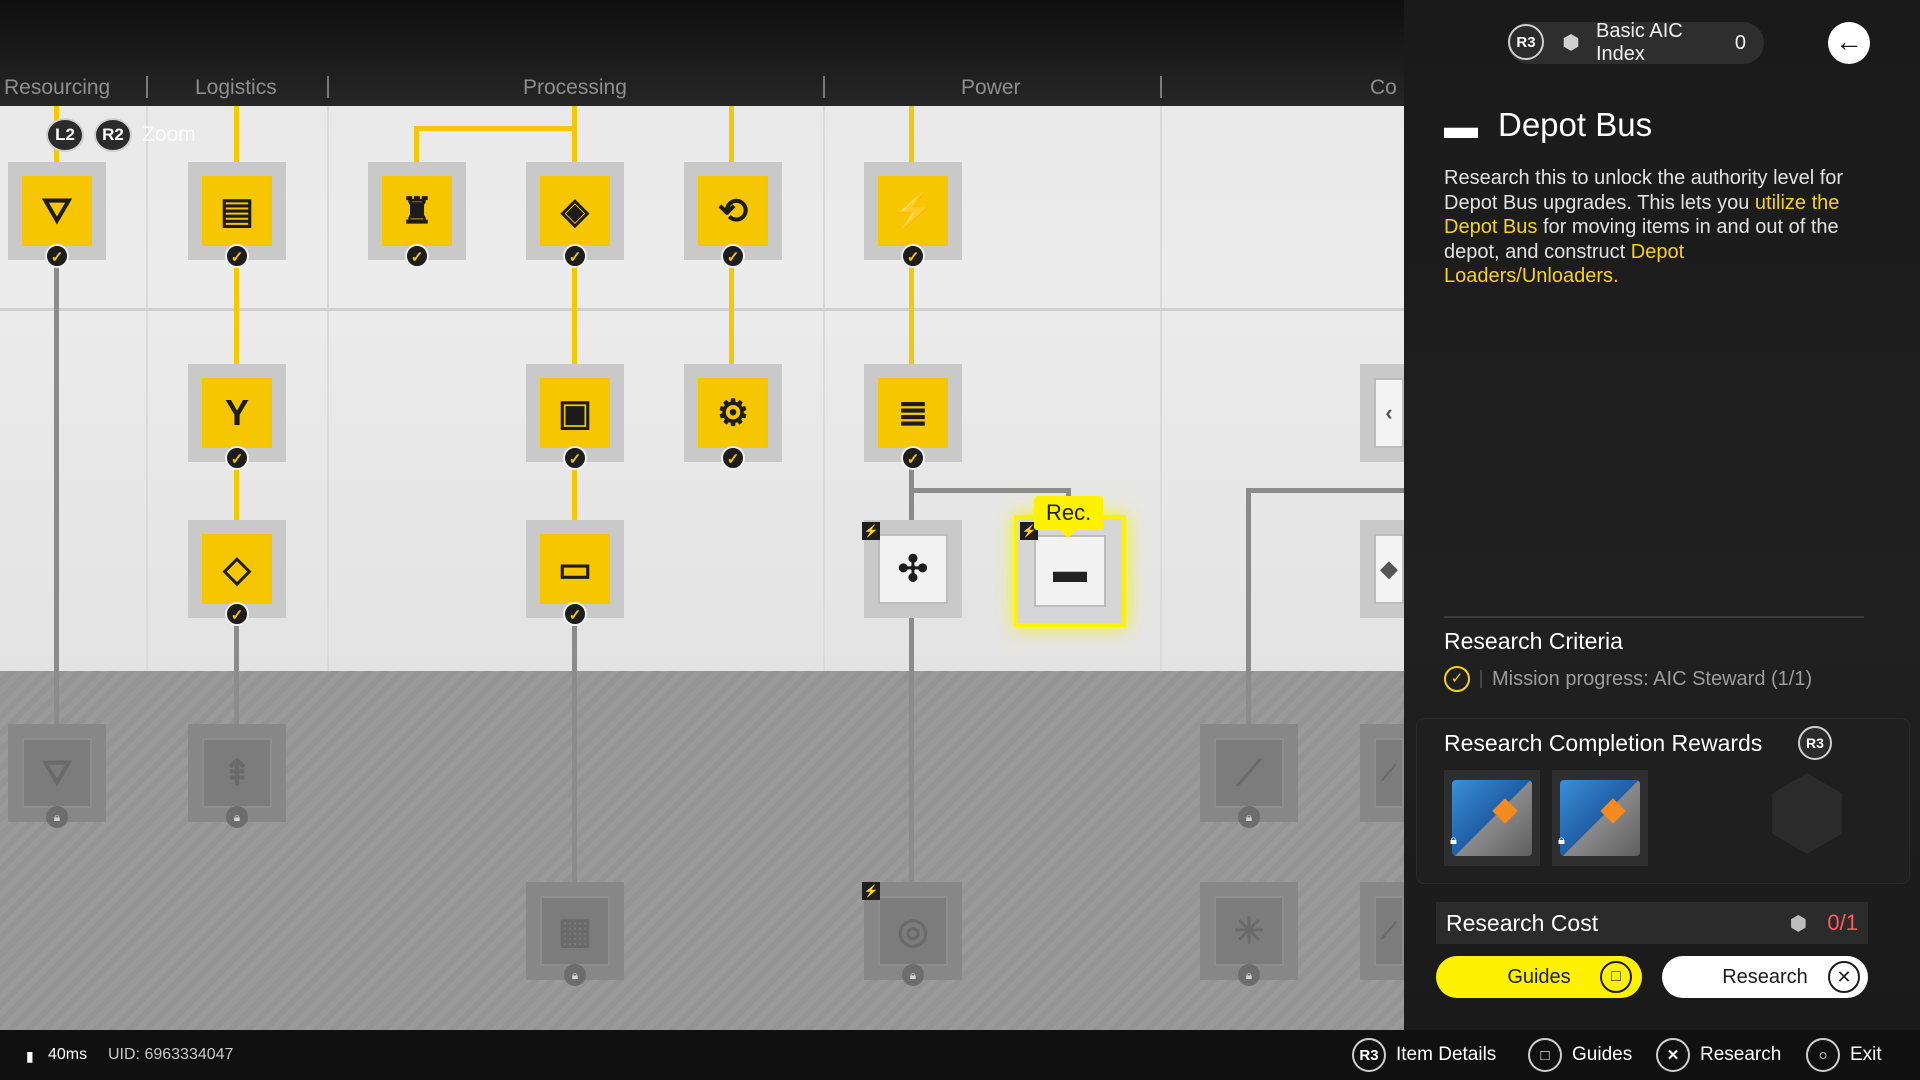 This screenshot has height=1080, width=1920. I want to click on diamond-icon: ◆, so click(1389, 569).